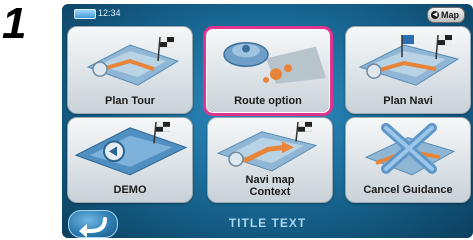  I want to click on route-option-label: Route option, so click(268, 101).